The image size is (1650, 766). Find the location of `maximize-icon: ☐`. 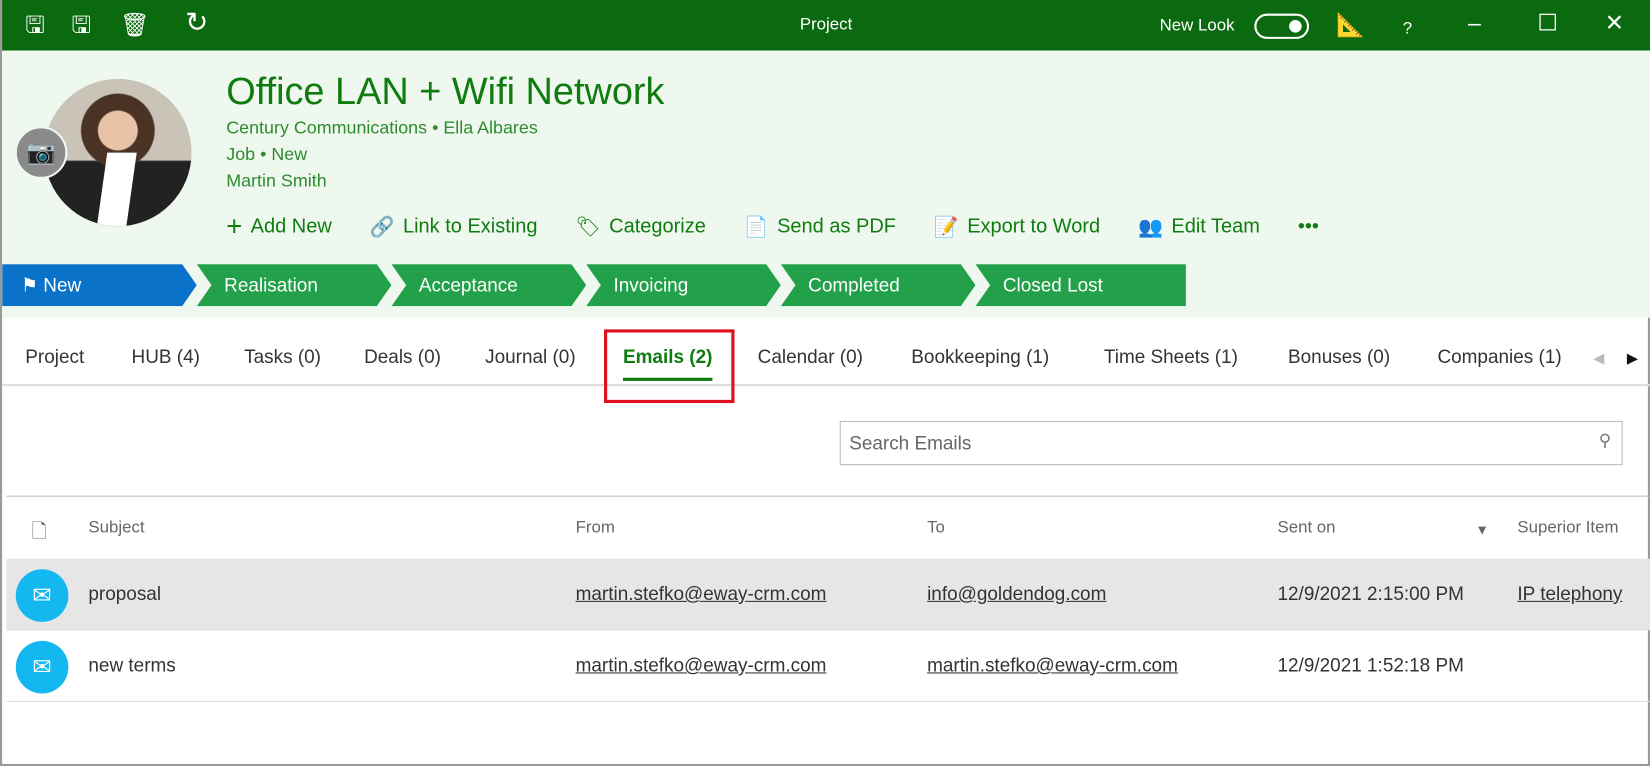

maximize-icon: ☐ is located at coordinates (1547, 23).